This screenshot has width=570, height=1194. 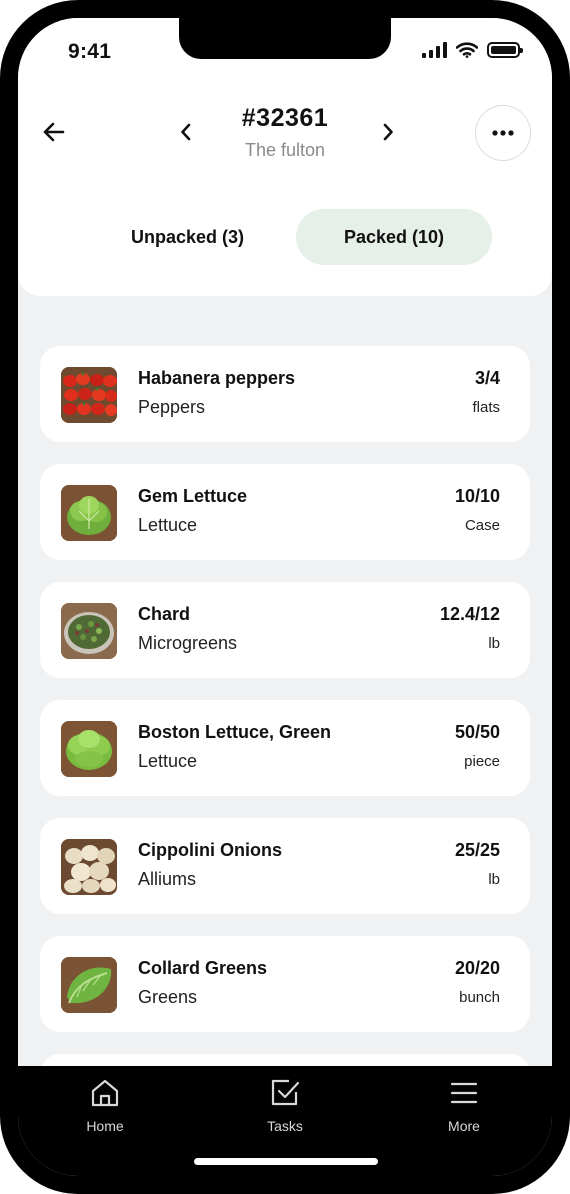 What do you see at coordinates (167, 879) in the screenshot?
I see `item-category: Alliums` at bounding box center [167, 879].